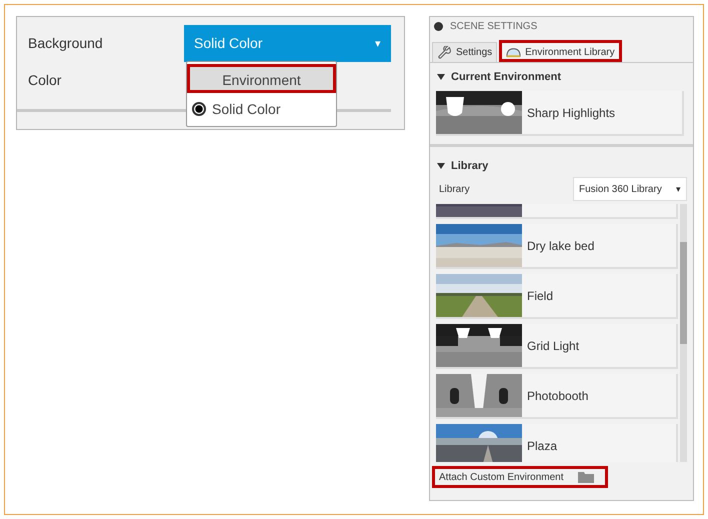 The height and width of the screenshot is (519, 708). Describe the element at coordinates (557, 396) in the screenshot. I see `preset-card: Photobooth` at that location.